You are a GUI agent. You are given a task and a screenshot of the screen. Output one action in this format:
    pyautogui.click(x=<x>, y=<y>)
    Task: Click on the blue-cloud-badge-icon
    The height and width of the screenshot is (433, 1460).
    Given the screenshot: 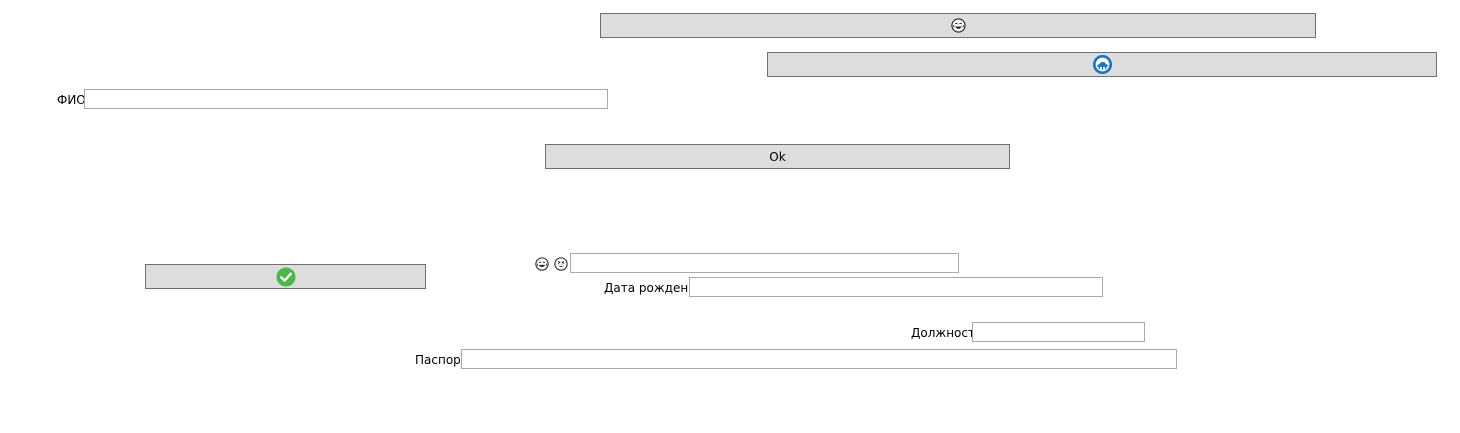 What is the action you would take?
    pyautogui.click(x=1102, y=64)
    